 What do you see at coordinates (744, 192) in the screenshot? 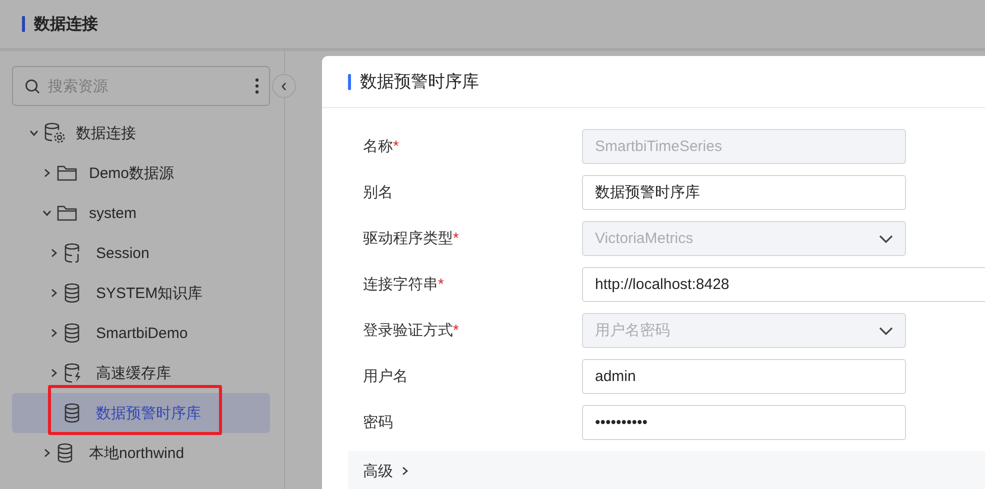
I see `input-field: 数据预警时序库` at bounding box center [744, 192].